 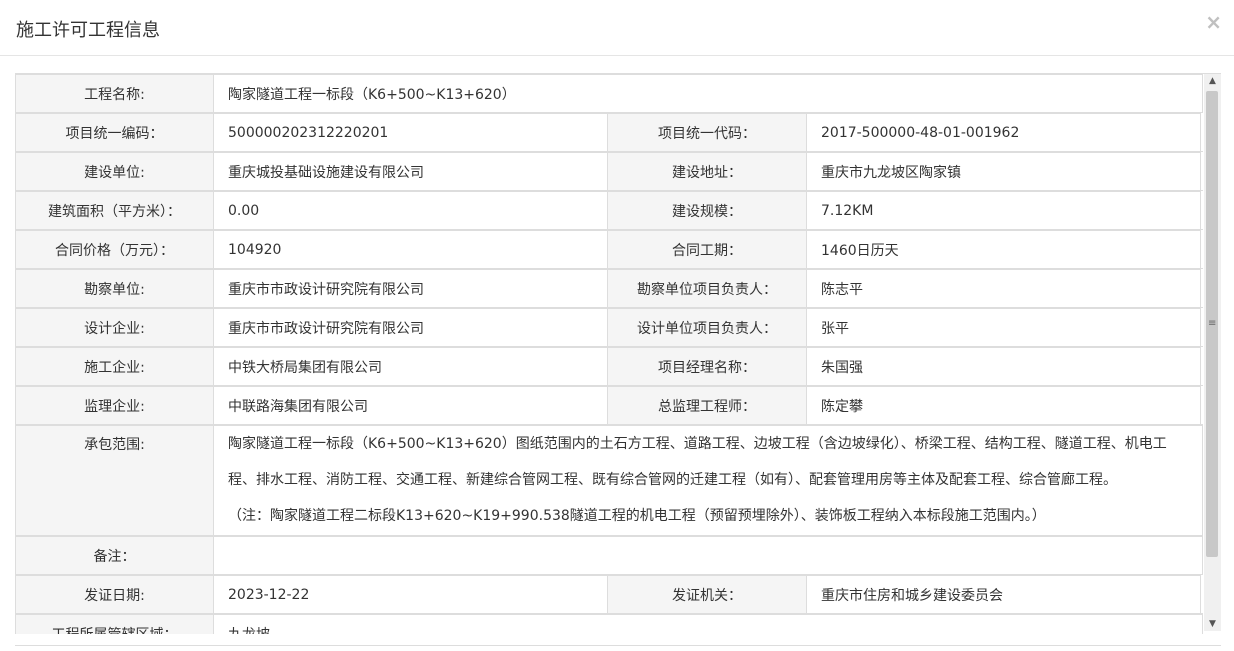 What do you see at coordinates (1003, 327) in the screenshot?
I see `design-lead-value: 张平` at bounding box center [1003, 327].